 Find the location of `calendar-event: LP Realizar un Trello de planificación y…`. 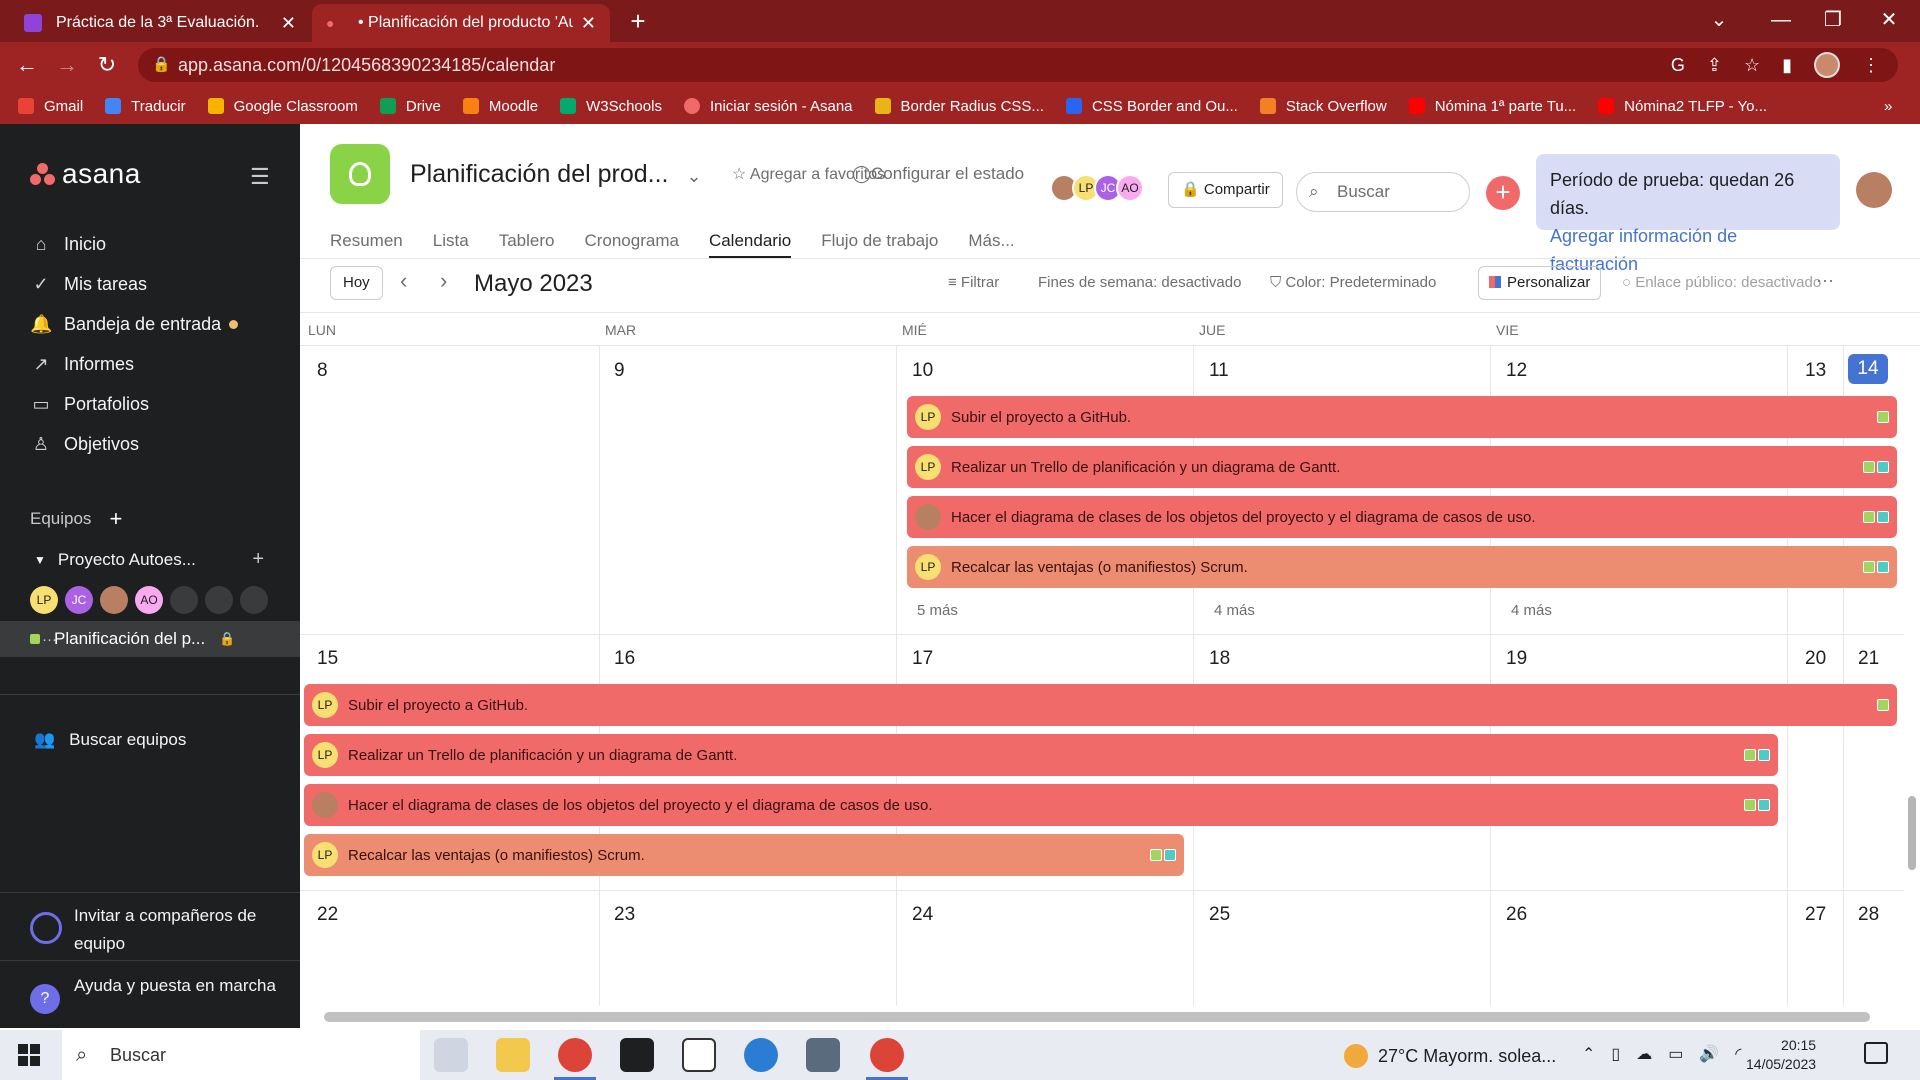

calendar-event: LP Realizar un Trello de planificación y… is located at coordinates (1402, 467).